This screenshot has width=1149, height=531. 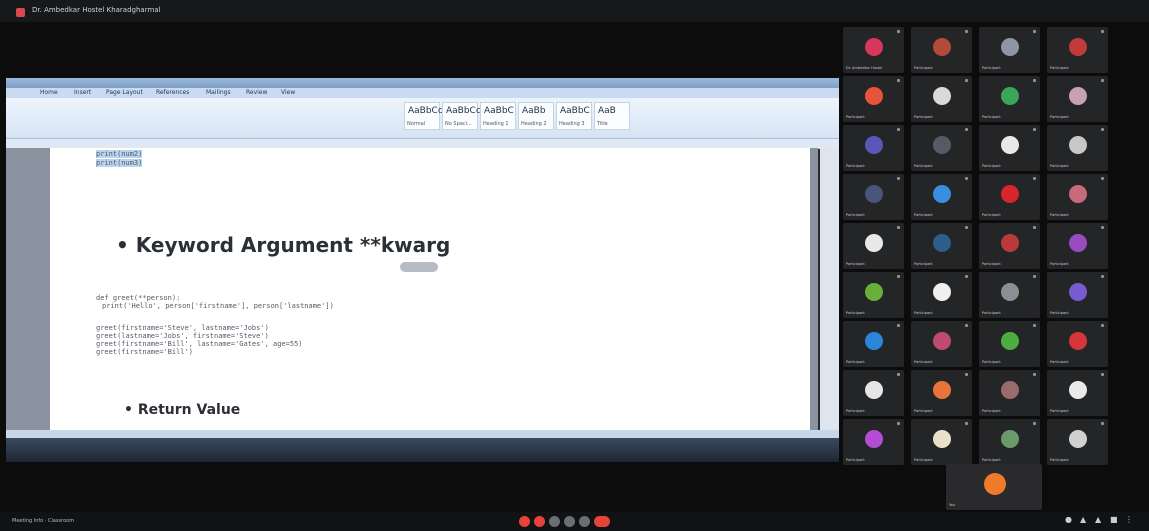 I want to click on meeting-status: Meeting Info · Classroom, so click(x=43, y=521).